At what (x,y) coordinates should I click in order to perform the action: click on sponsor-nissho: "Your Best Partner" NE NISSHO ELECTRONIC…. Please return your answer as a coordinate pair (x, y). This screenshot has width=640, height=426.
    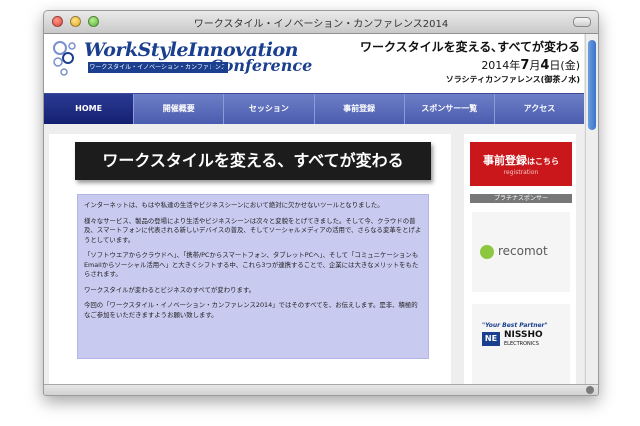
    Looking at the image, I should click on (521, 344).